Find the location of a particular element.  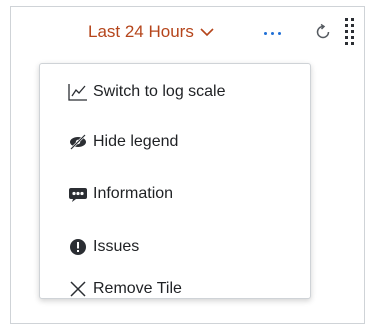

tile-toolbar: Last 24 Hours is located at coordinates (187, 31).